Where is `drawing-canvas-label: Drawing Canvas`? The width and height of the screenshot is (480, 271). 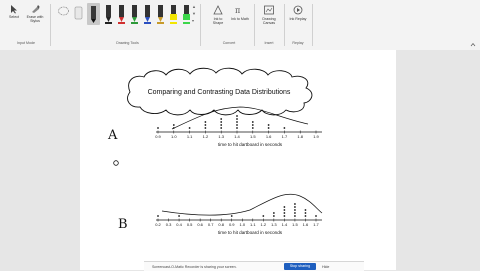 drawing-canvas-label: Drawing Canvas is located at coordinates (269, 21).